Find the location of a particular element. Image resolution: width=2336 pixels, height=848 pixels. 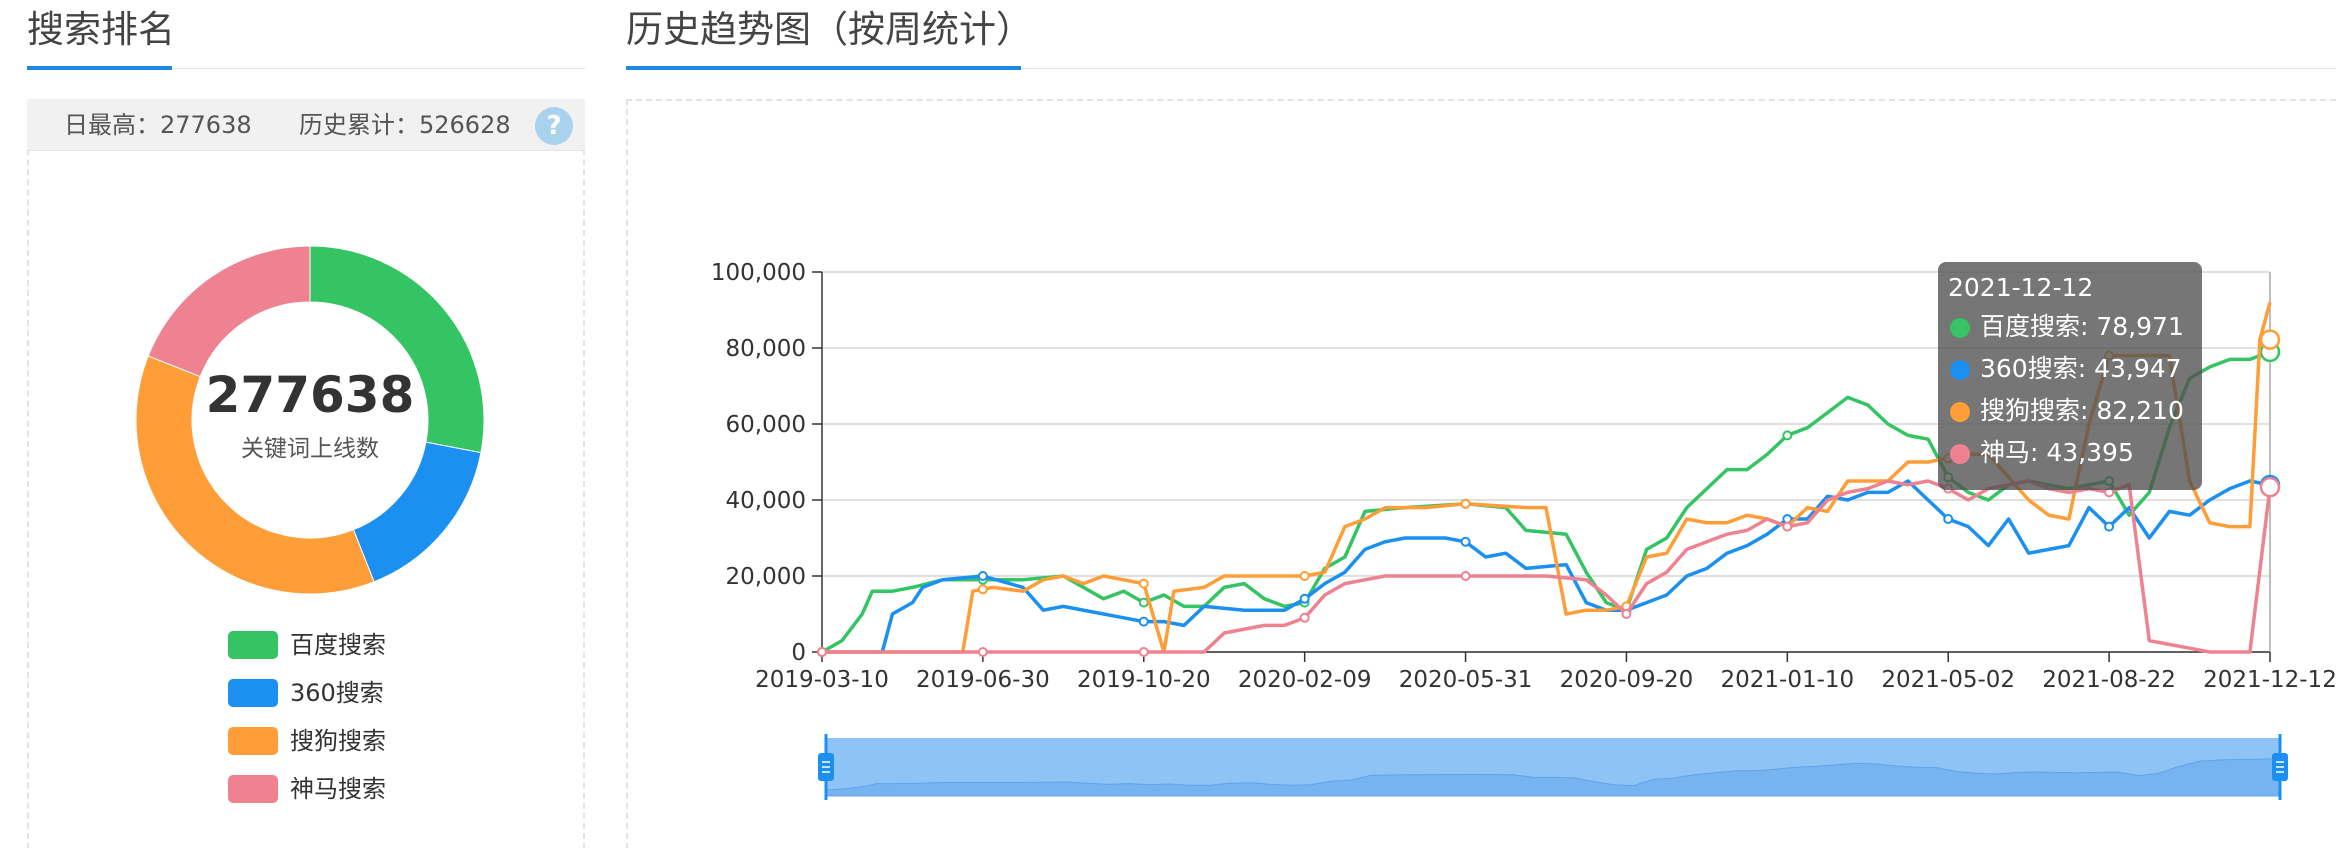

tooltip-row-label: 百度搜索: 78,971 is located at coordinates (2082, 326).